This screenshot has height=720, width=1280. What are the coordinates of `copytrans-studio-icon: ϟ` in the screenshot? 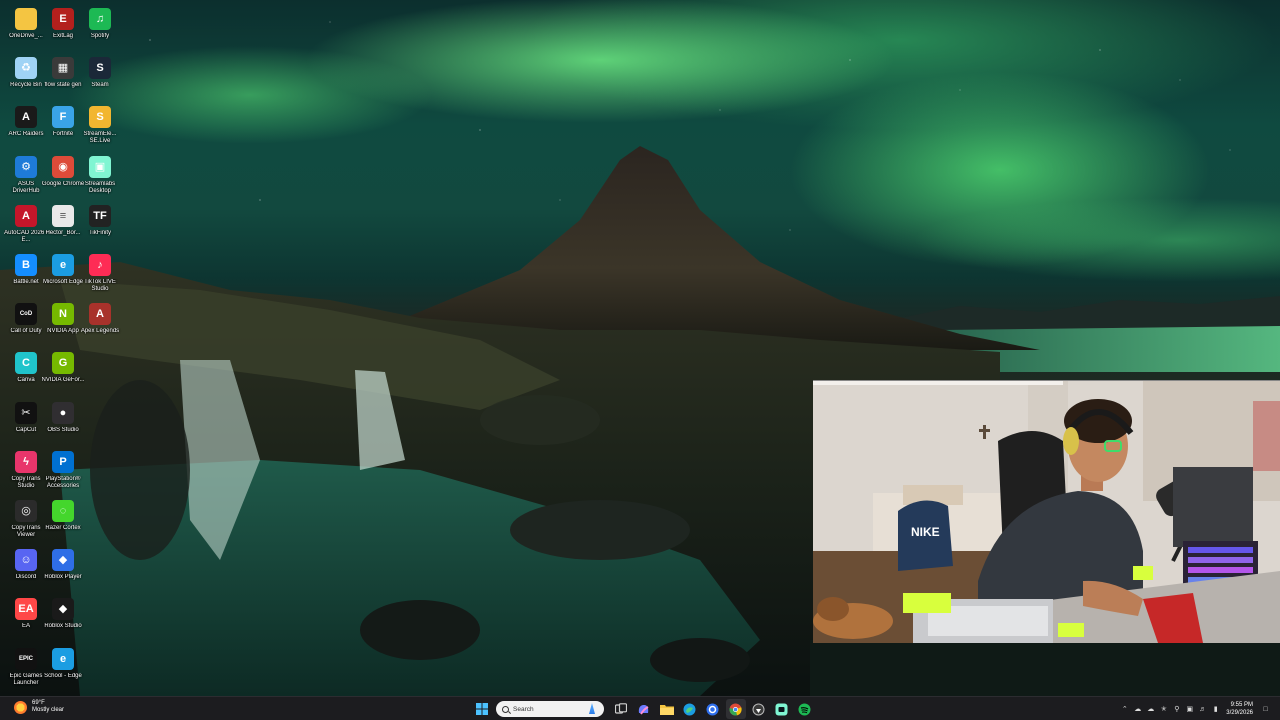 It's located at (26, 461).